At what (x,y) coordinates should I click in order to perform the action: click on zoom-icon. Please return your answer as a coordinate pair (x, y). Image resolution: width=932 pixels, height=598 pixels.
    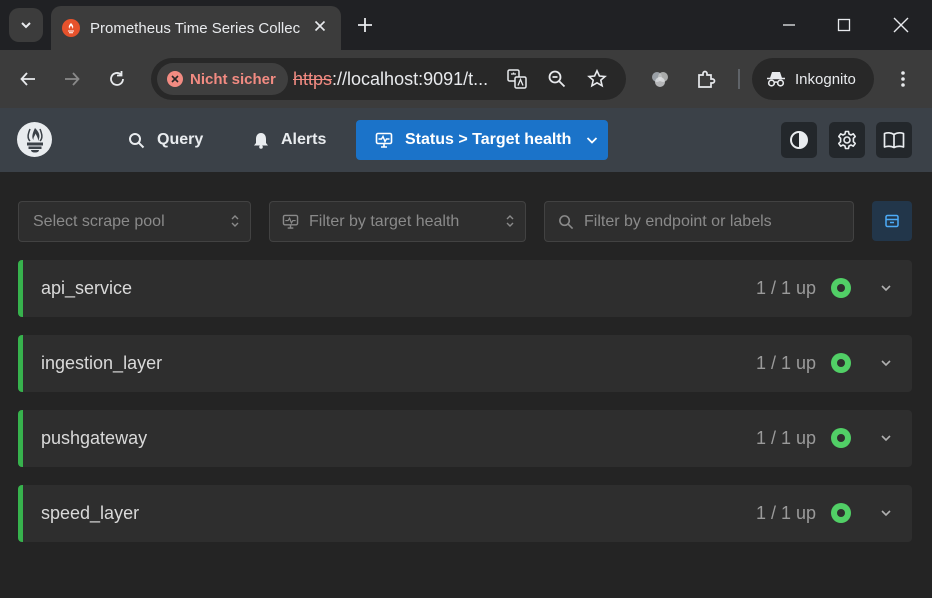
    Looking at the image, I should click on (557, 79).